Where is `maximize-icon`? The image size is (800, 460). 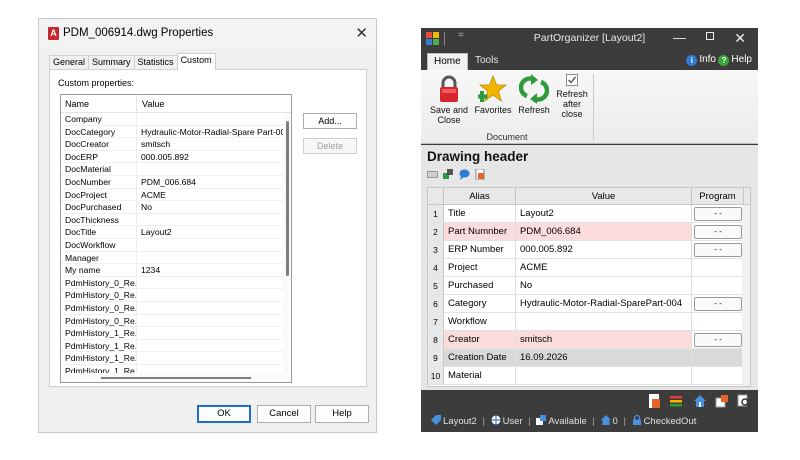
maximize-icon is located at coordinates (710, 36).